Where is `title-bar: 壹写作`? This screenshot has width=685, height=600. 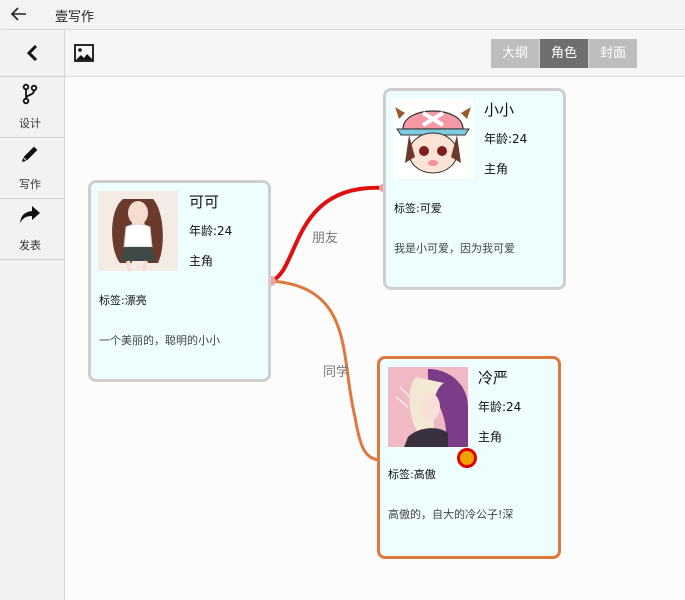
title-bar: 壹写作 is located at coordinates (342, 15).